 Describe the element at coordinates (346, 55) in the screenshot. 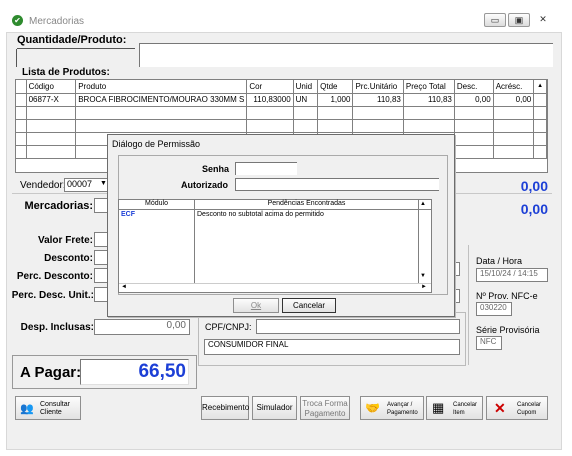

I see `product-input` at that location.